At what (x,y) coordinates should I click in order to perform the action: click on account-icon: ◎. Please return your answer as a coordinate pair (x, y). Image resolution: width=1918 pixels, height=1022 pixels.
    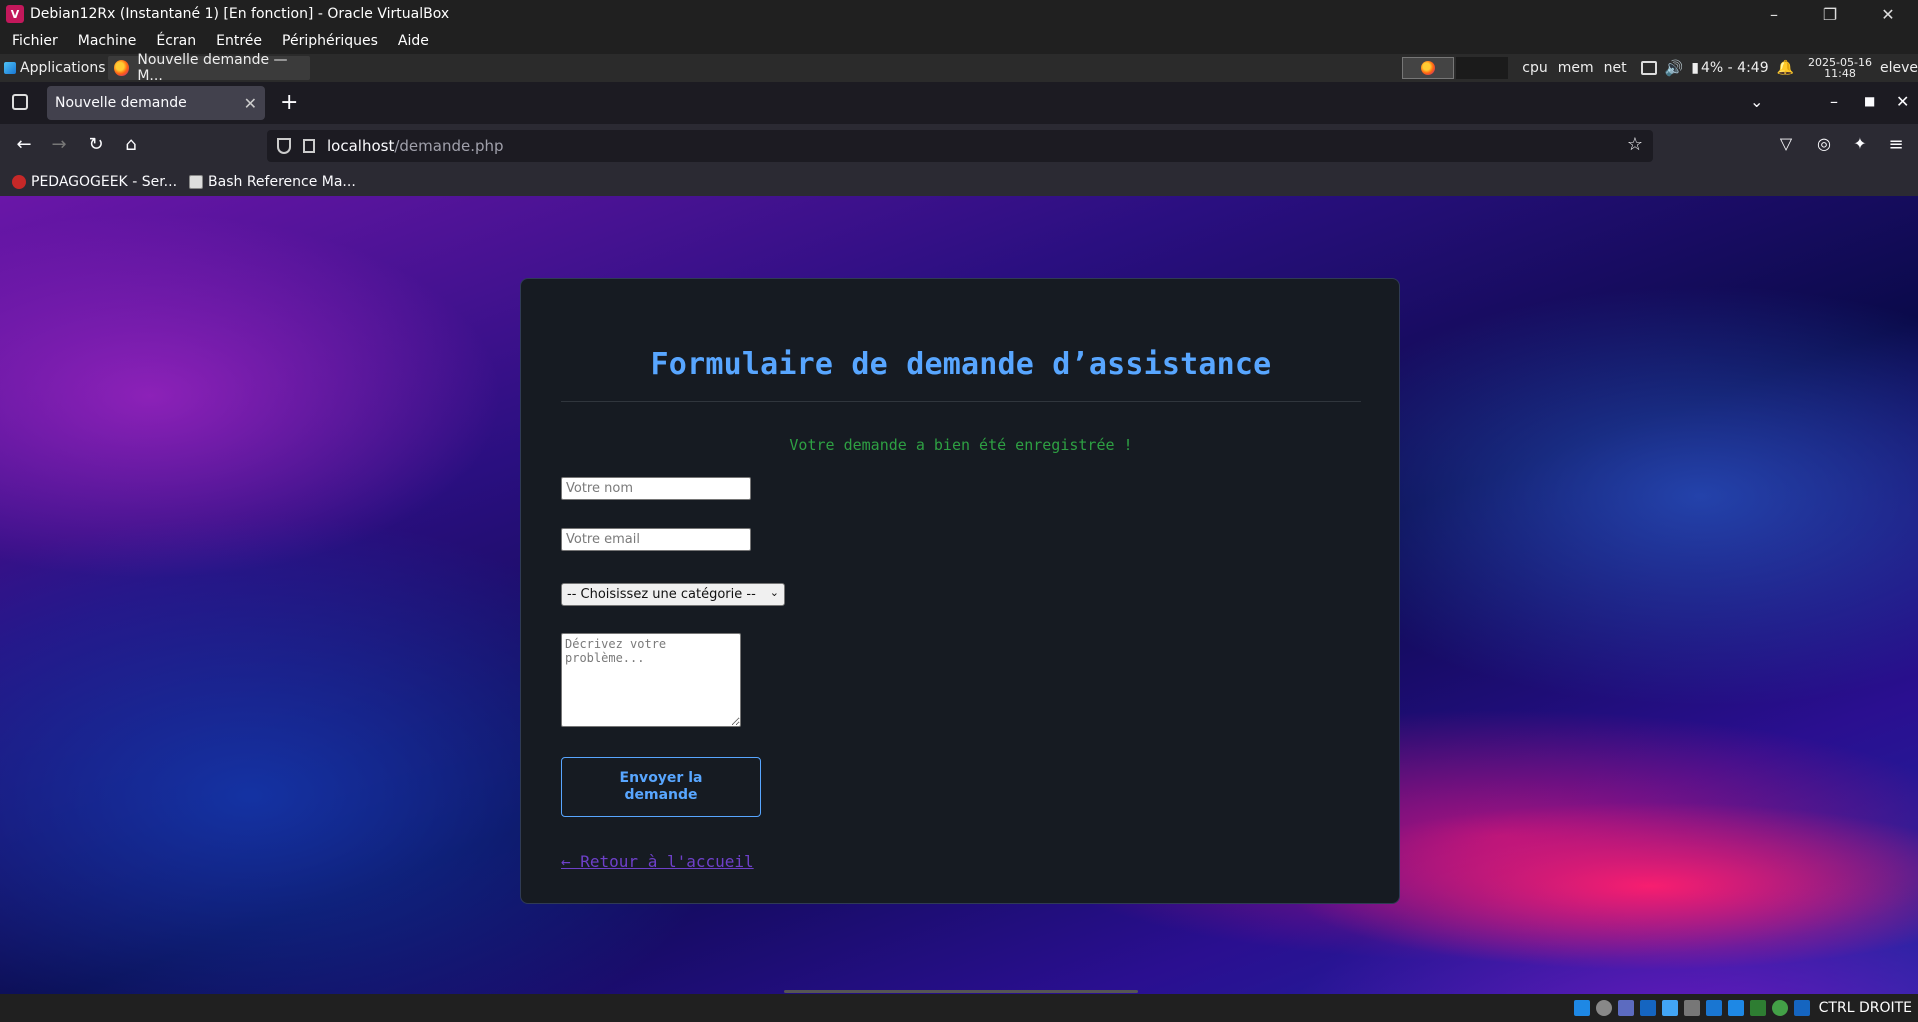
    Looking at the image, I should click on (1824, 143).